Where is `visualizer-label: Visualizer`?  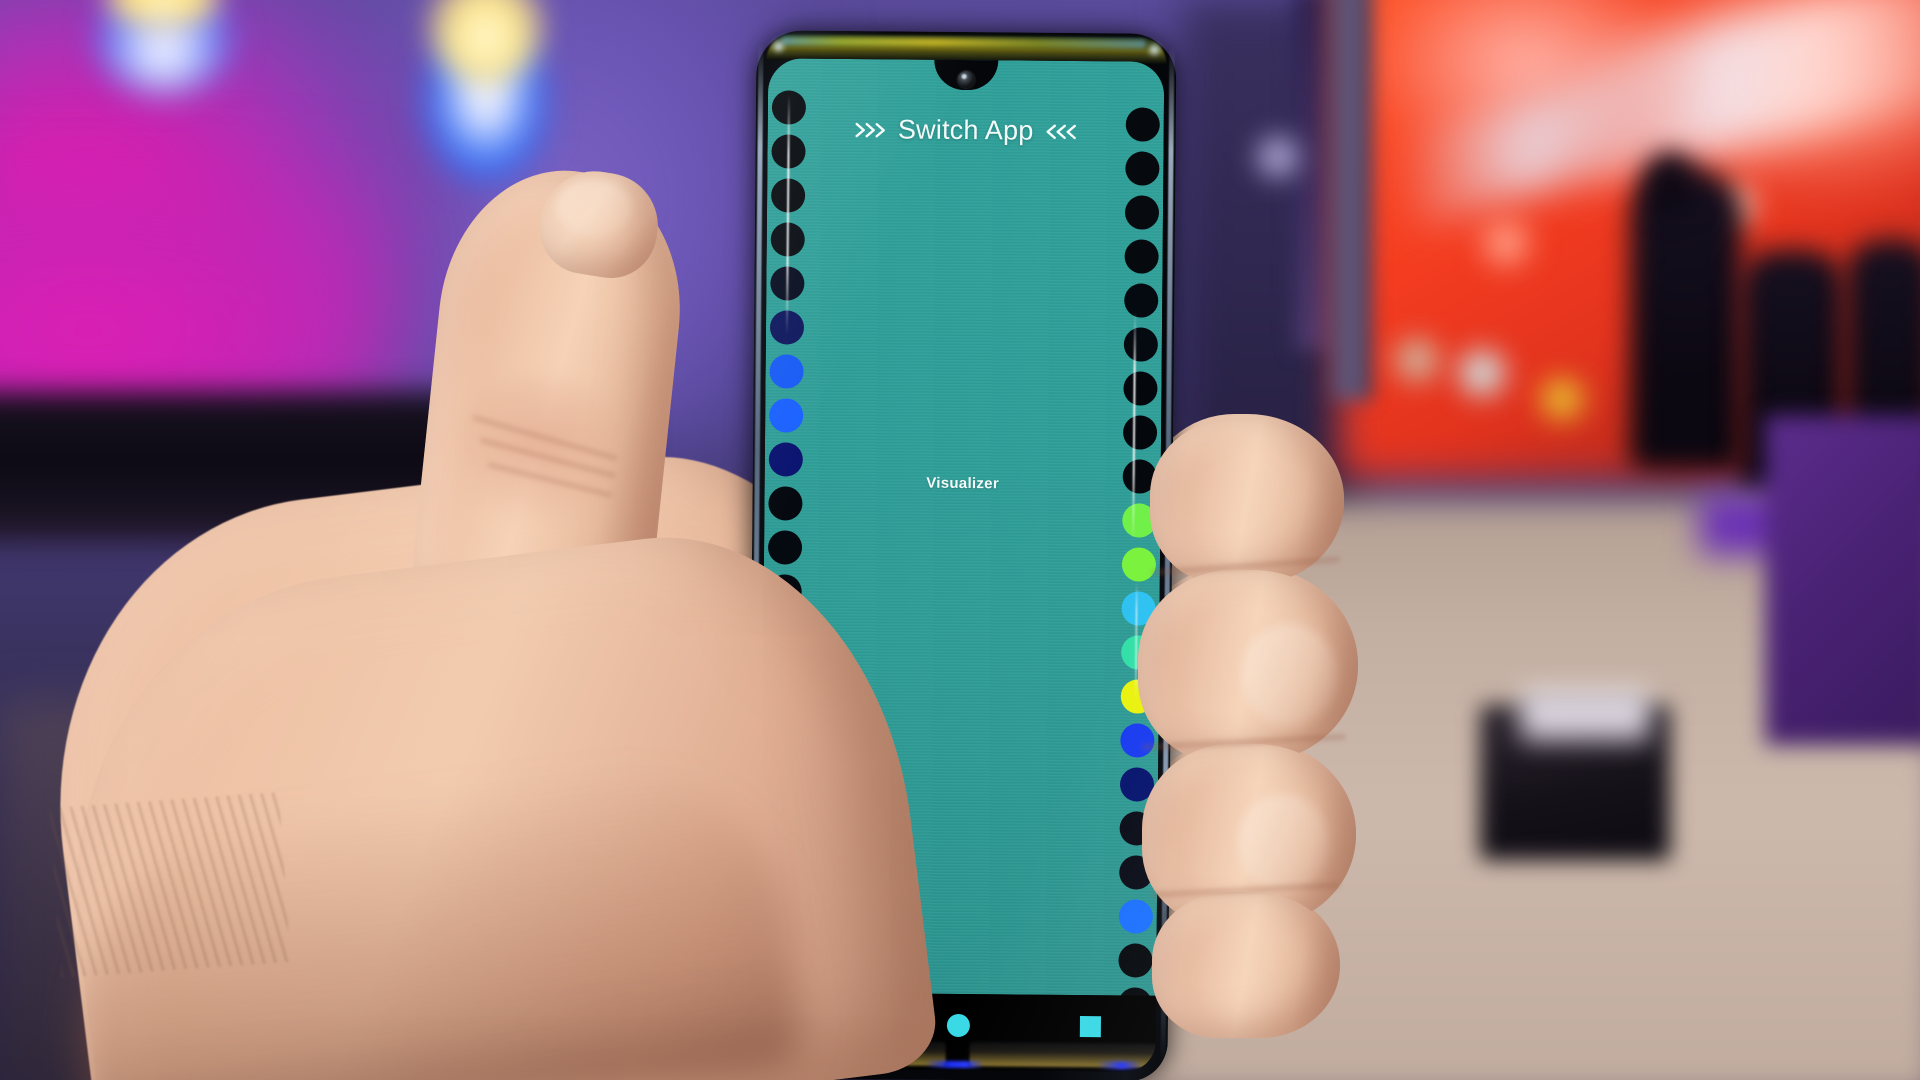 visualizer-label: Visualizer is located at coordinates (963, 483).